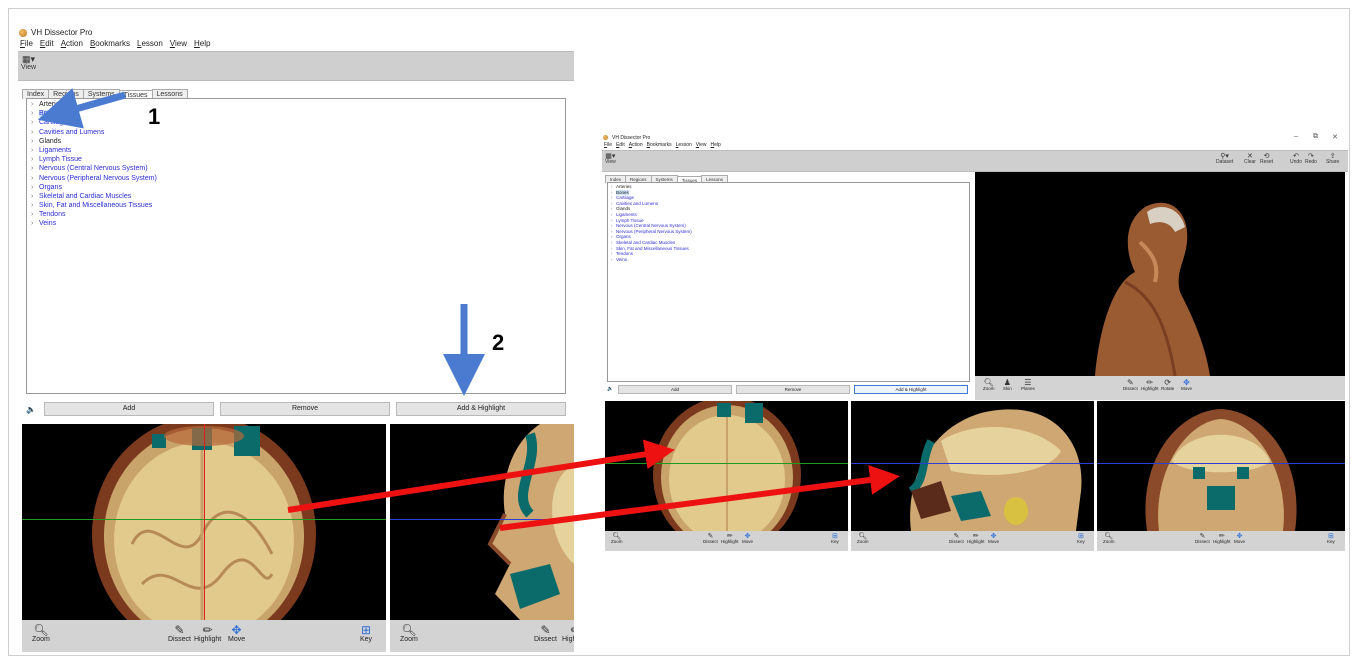 Image resolution: width=1354 pixels, height=660 pixels. Describe the element at coordinates (481, 476) in the screenshot. I see `red-arrow-axial` at that location.